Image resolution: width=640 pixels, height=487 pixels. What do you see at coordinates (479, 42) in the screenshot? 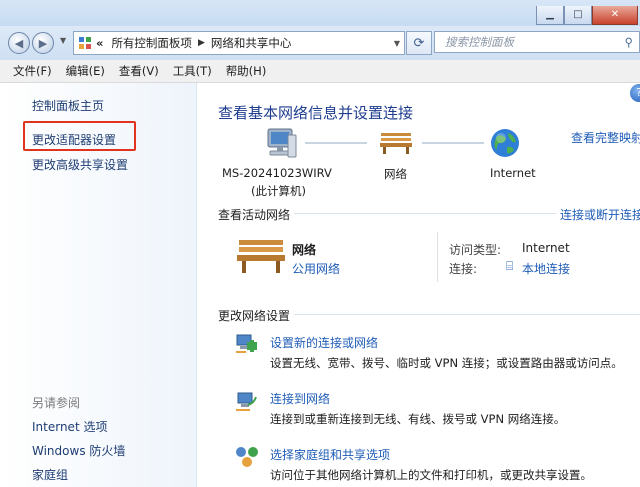
I see `search-placeholder: 搜索控制面板` at bounding box center [479, 42].